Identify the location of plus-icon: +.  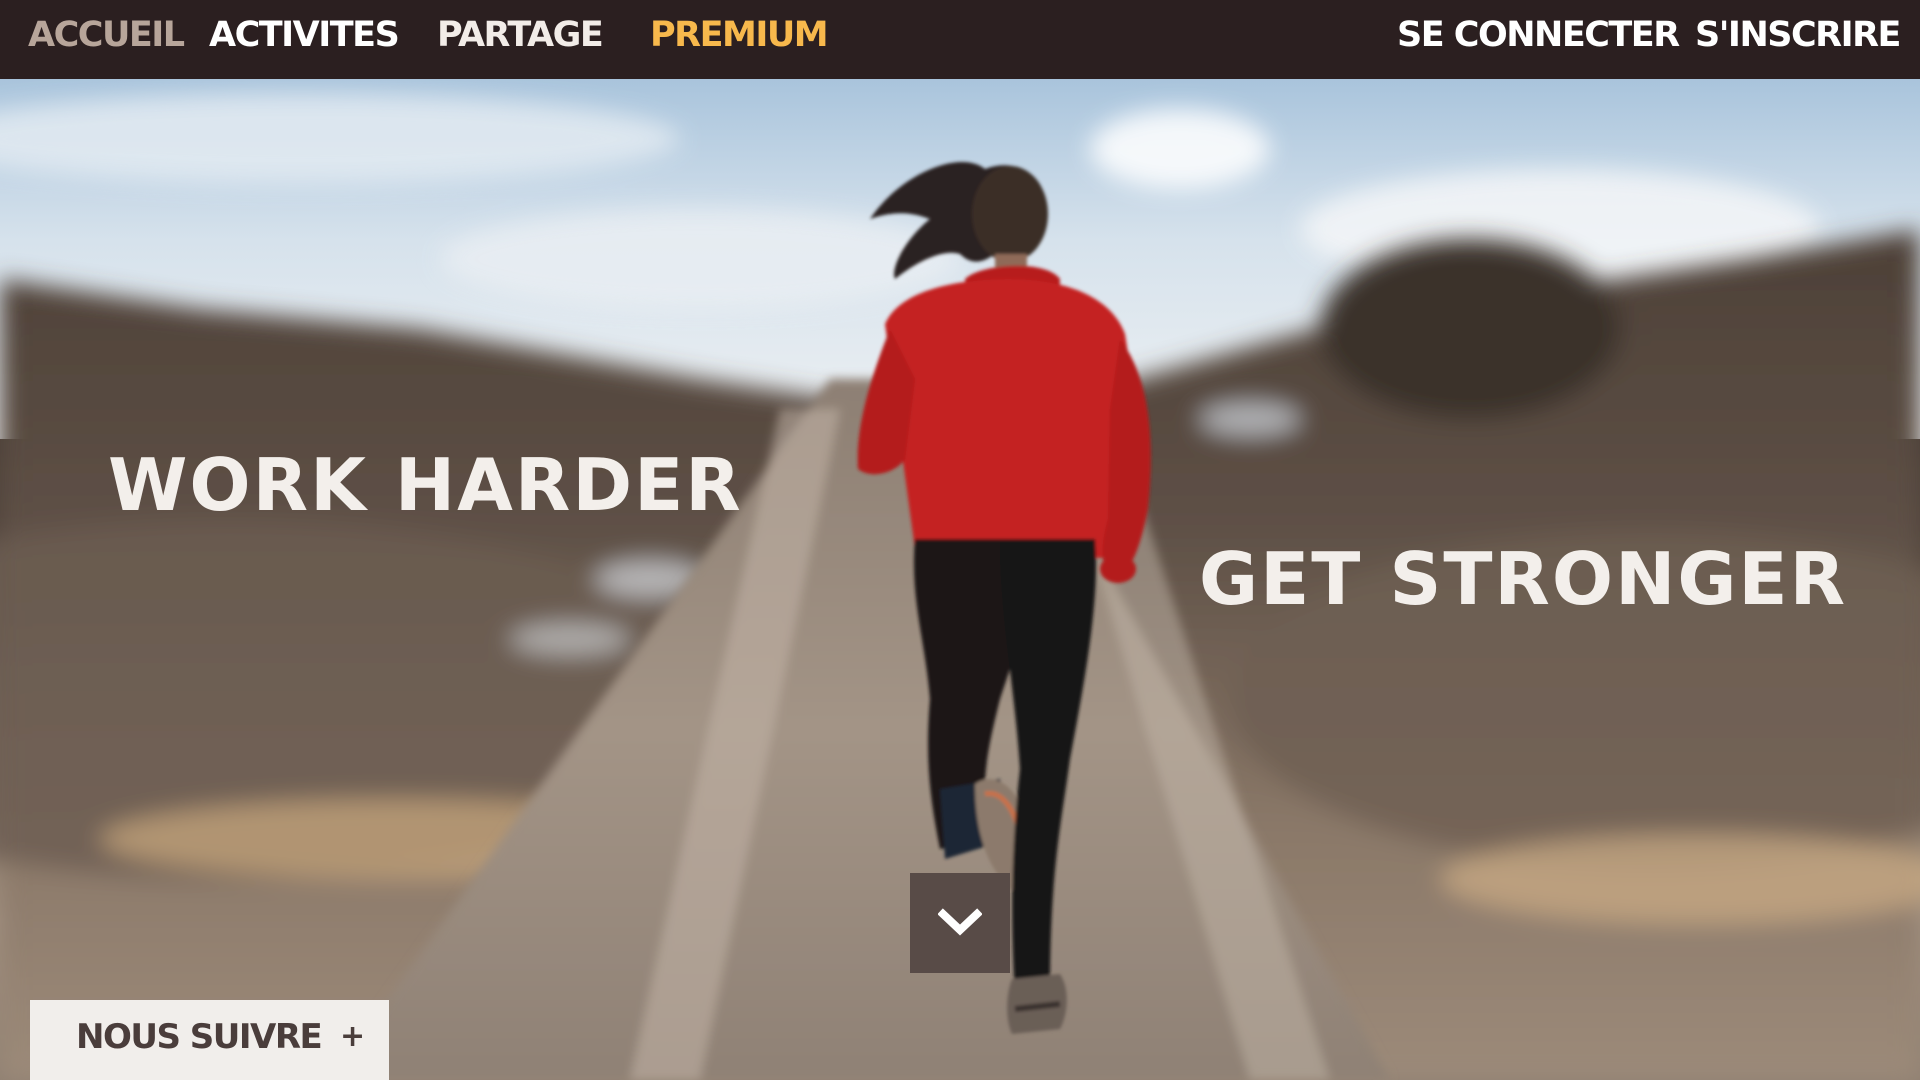
(353, 1036).